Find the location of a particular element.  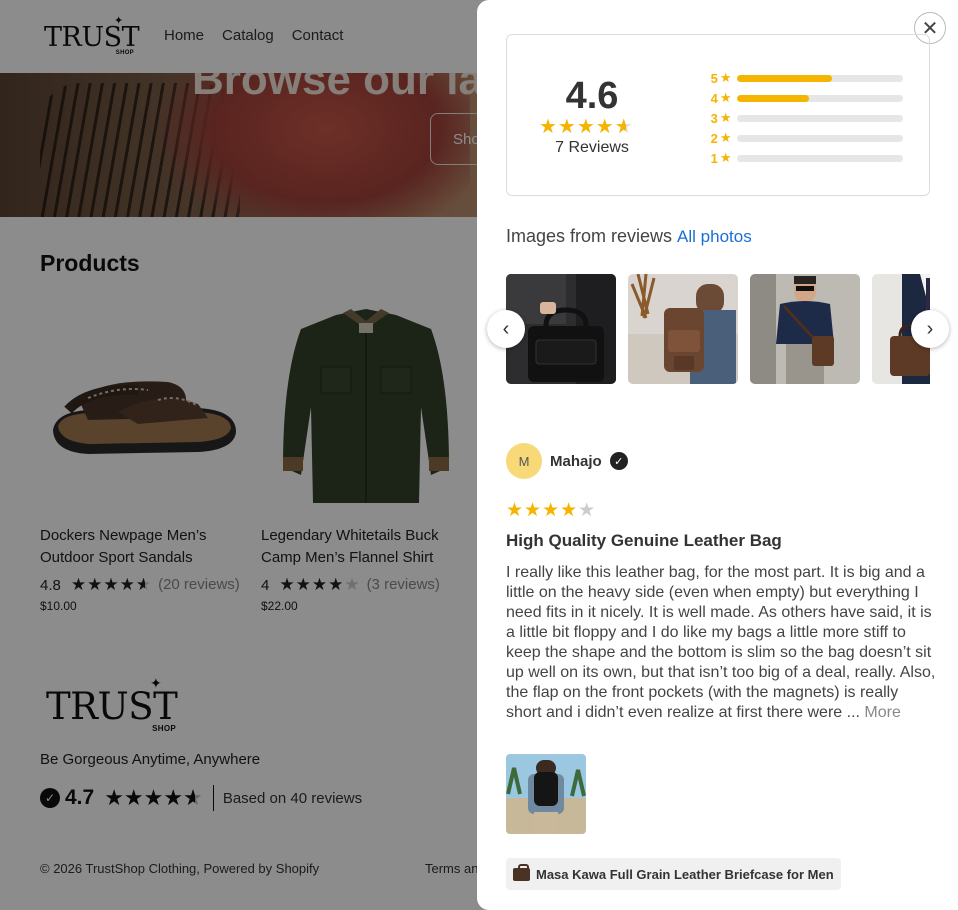

leather-backpack-photo is located at coordinates (683, 329).